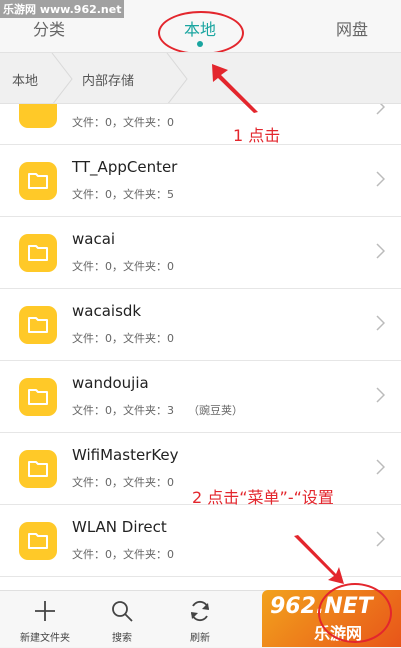  I want to click on plus-icon, so click(45, 611).